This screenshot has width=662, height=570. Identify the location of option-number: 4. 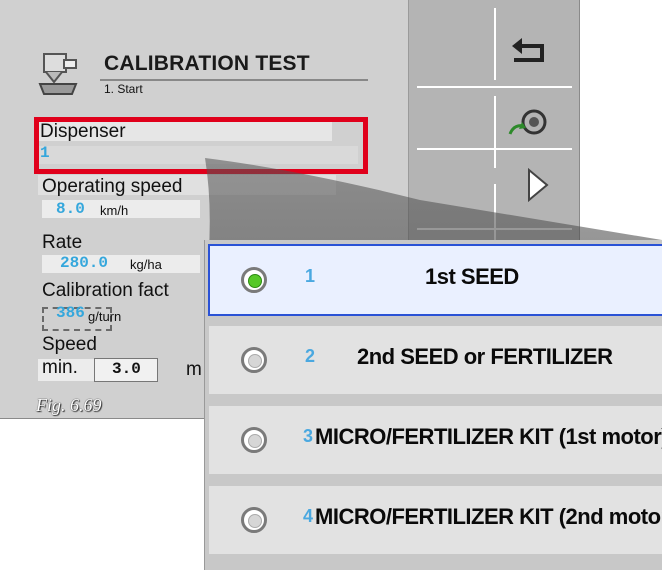
(308, 516).